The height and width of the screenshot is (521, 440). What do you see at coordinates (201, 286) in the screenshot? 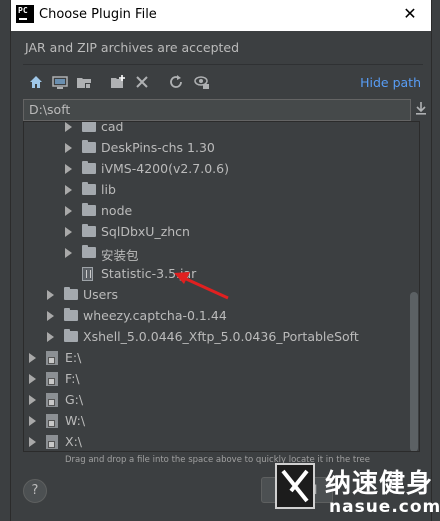
I see `annotation-arrow-icon` at bounding box center [201, 286].